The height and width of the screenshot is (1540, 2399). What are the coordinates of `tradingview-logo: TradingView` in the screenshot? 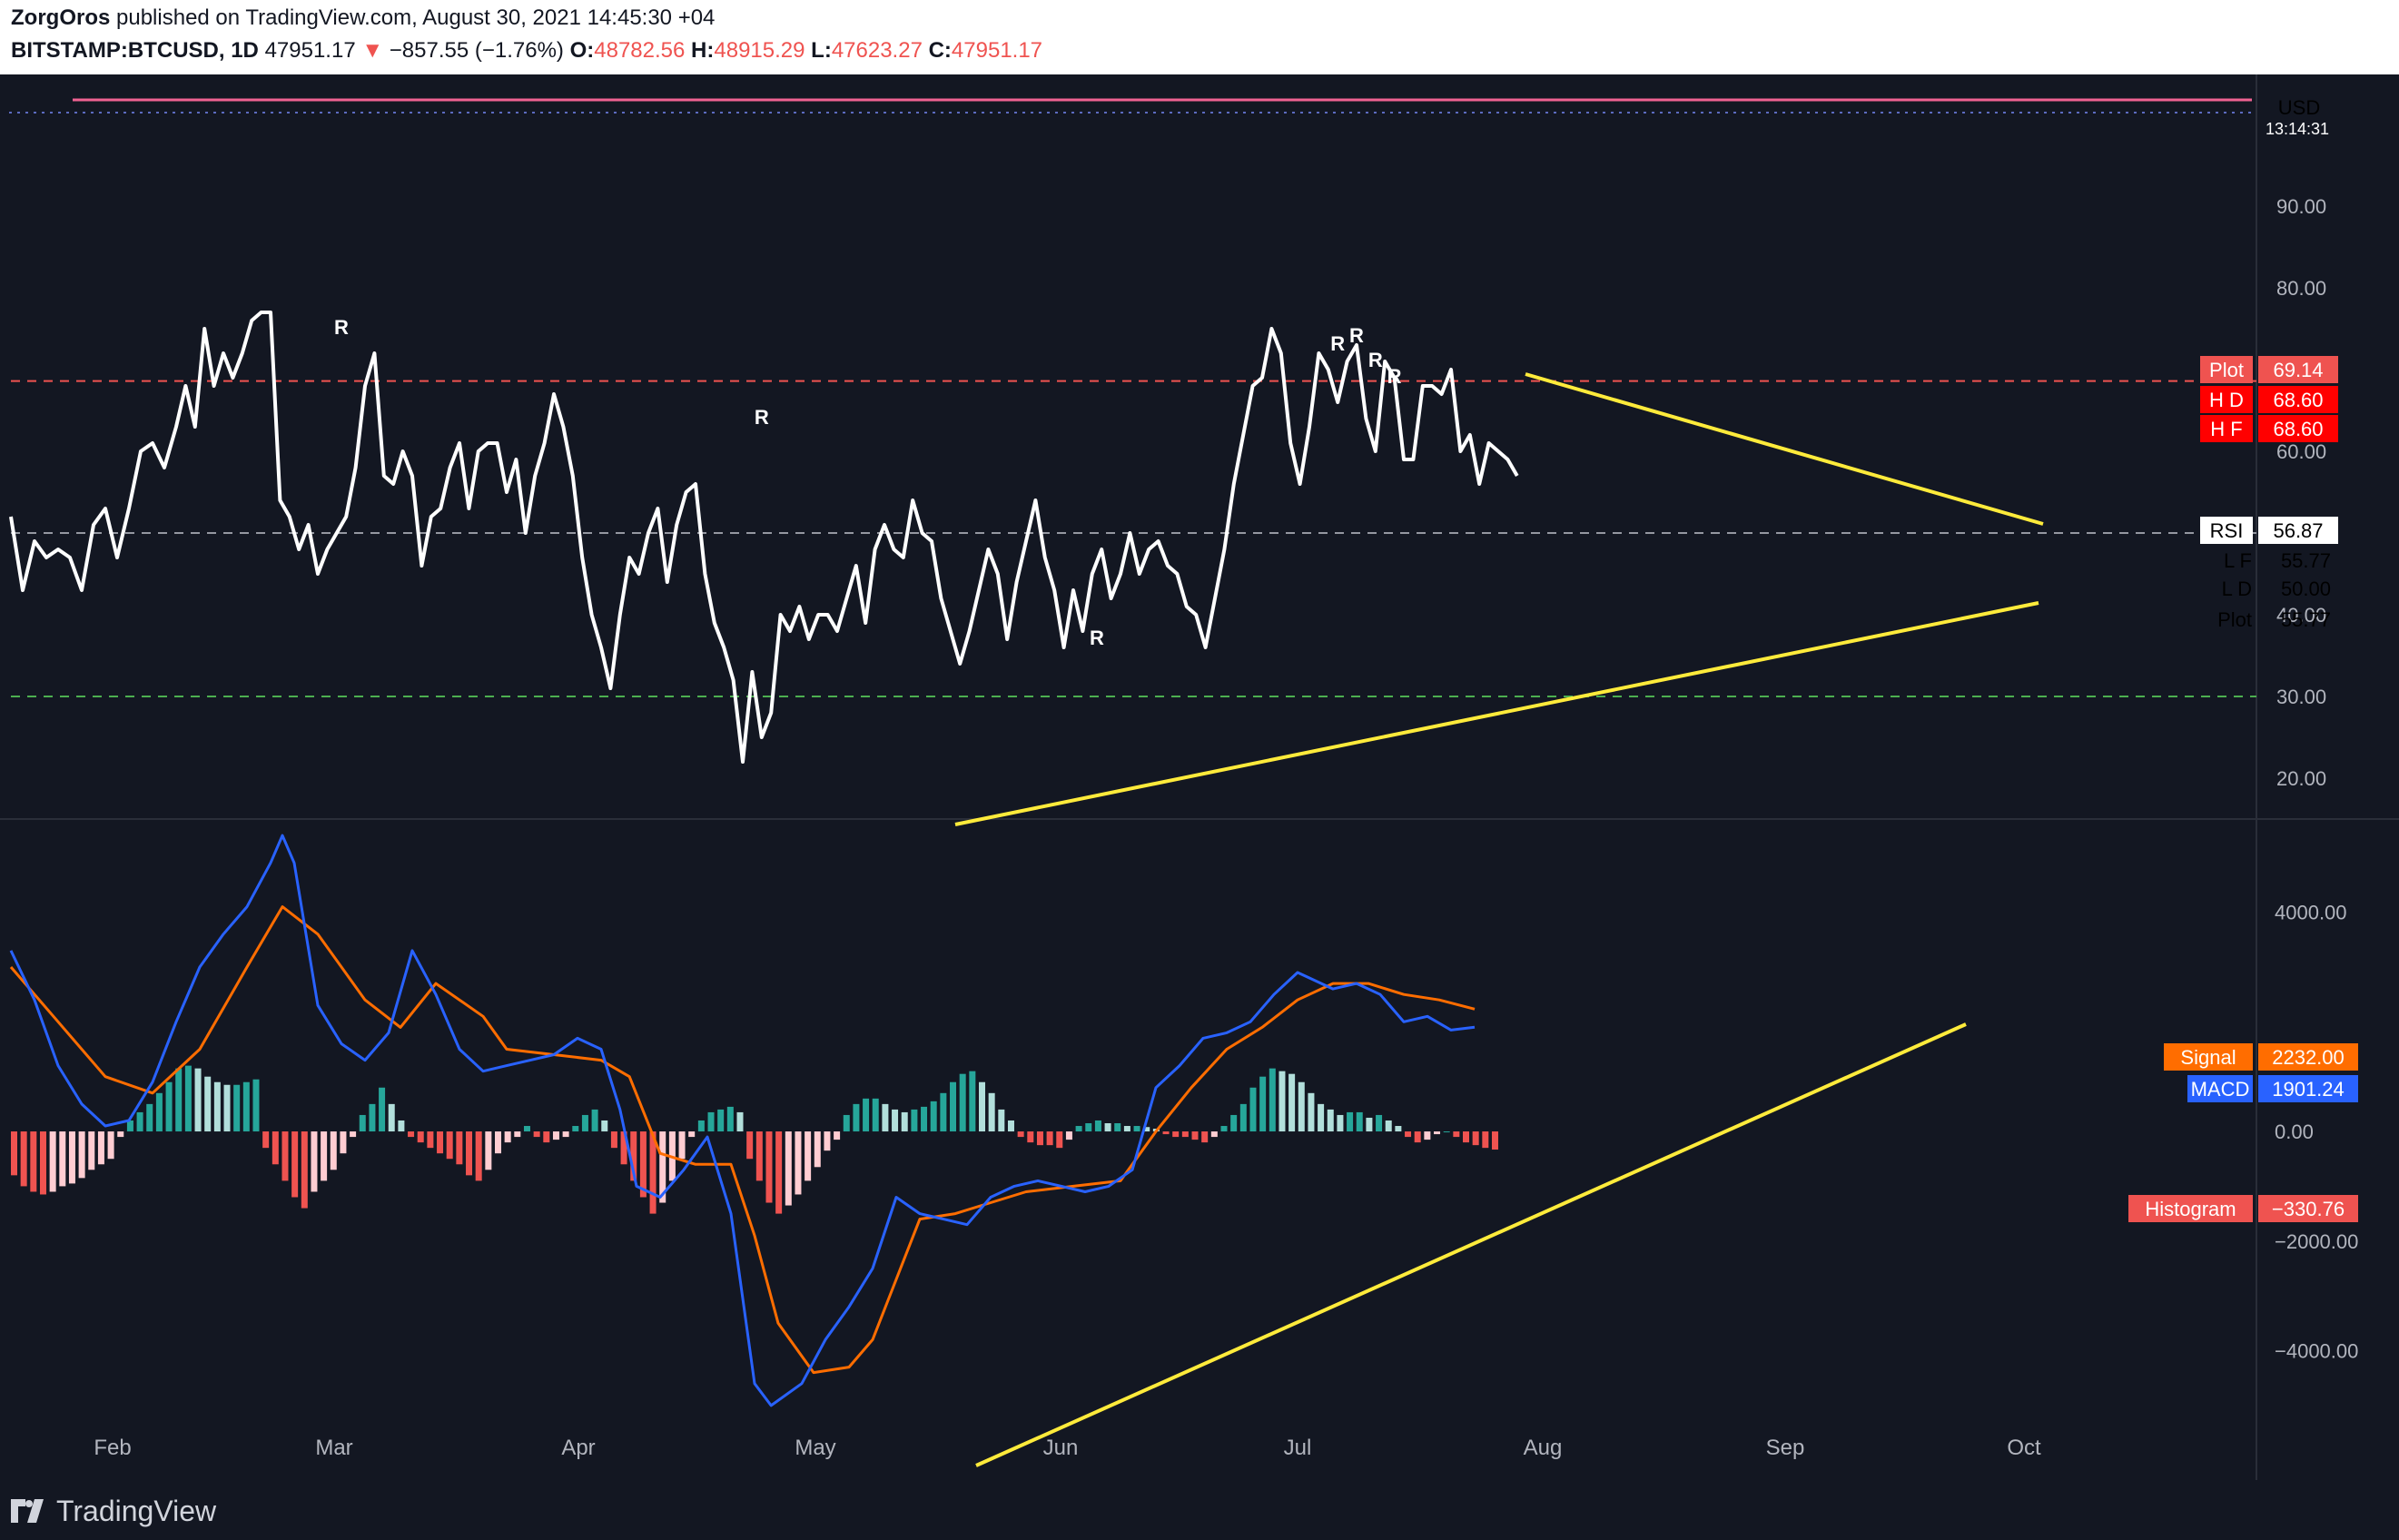 It's located at (114, 1511).